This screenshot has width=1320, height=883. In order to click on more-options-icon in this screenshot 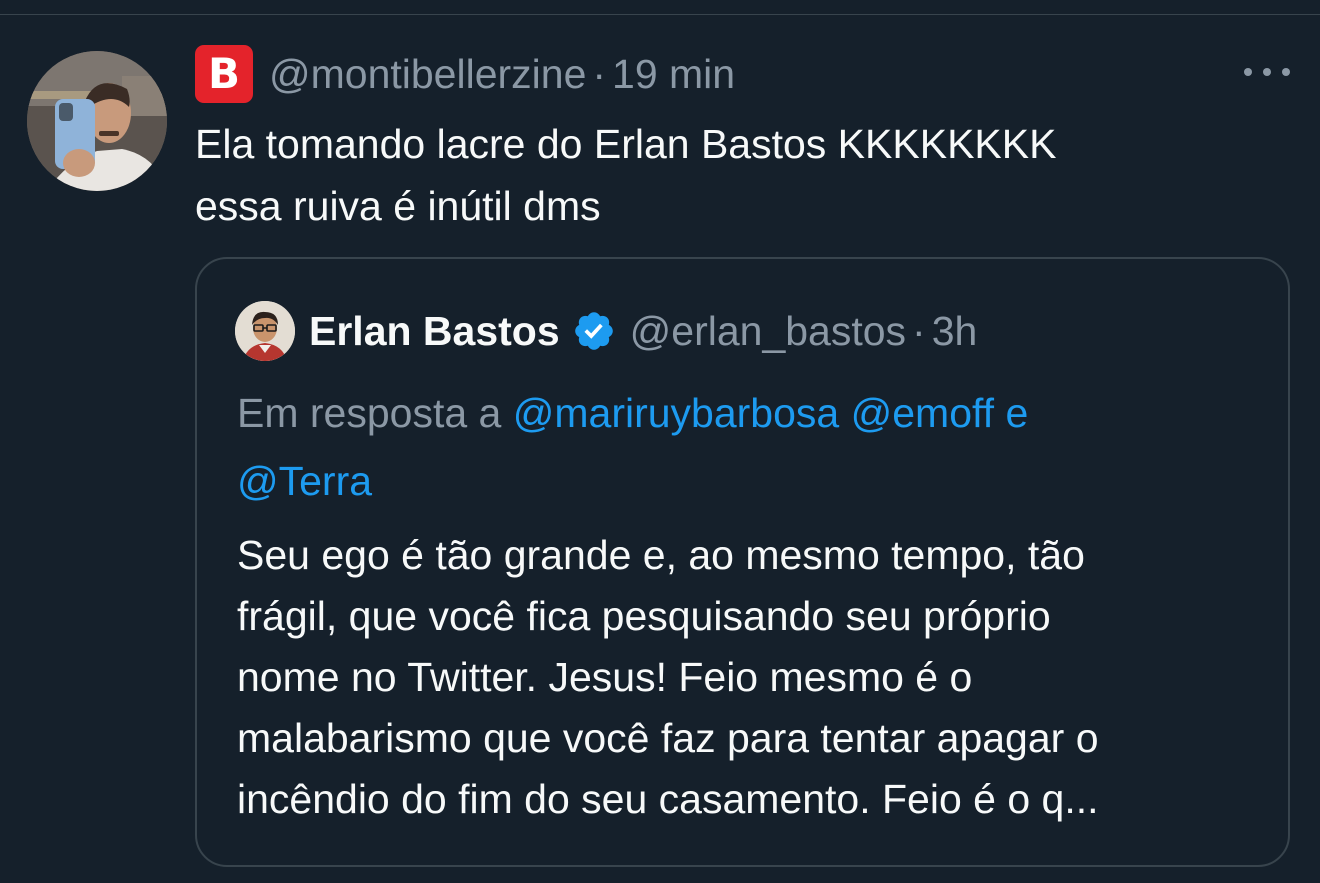, I will do `click(1267, 72)`.